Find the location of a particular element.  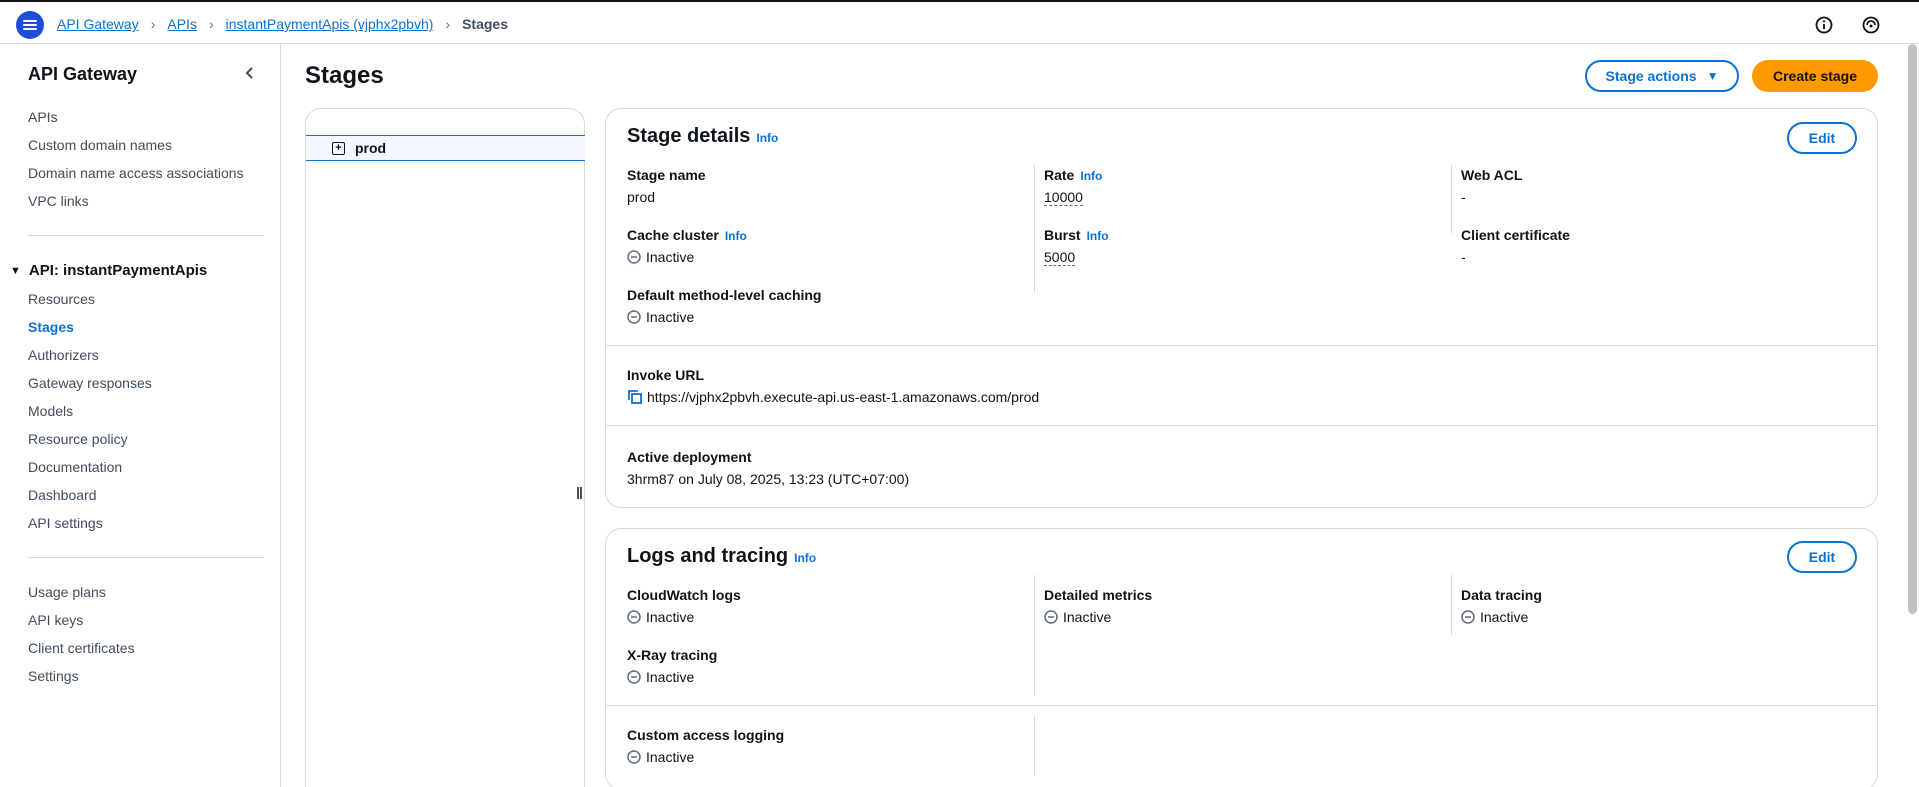

sidebar-item-resources: Resources is located at coordinates (61, 299).